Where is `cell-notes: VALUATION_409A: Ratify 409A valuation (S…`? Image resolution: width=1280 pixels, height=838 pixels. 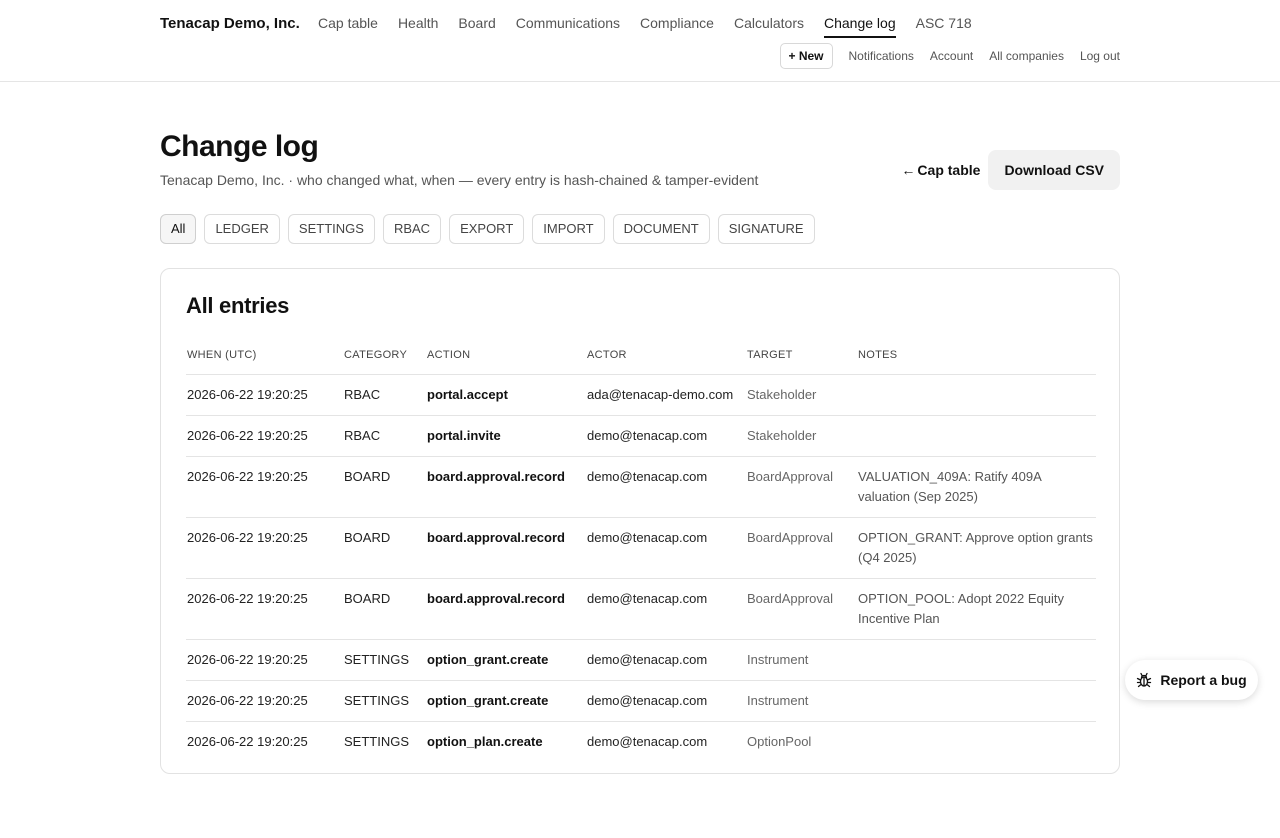 cell-notes: VALUATION_409A: Ratify 409A valuation (S… is located at coordinates (976, 487).